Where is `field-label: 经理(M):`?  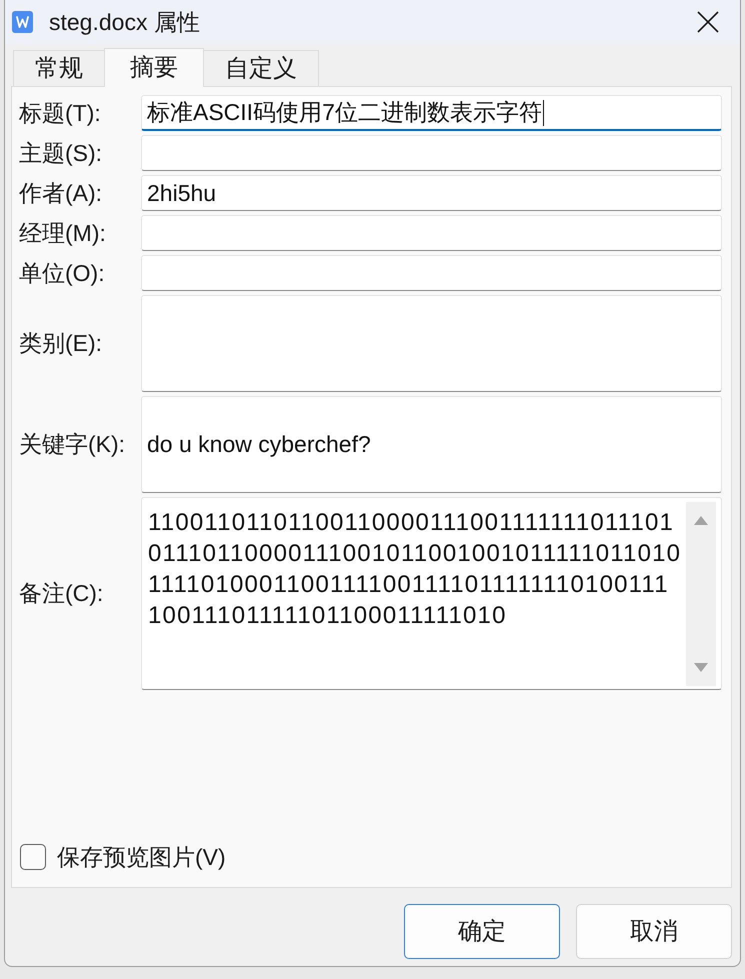 field-label: 经理(M): is located at coordinates (63, 233).